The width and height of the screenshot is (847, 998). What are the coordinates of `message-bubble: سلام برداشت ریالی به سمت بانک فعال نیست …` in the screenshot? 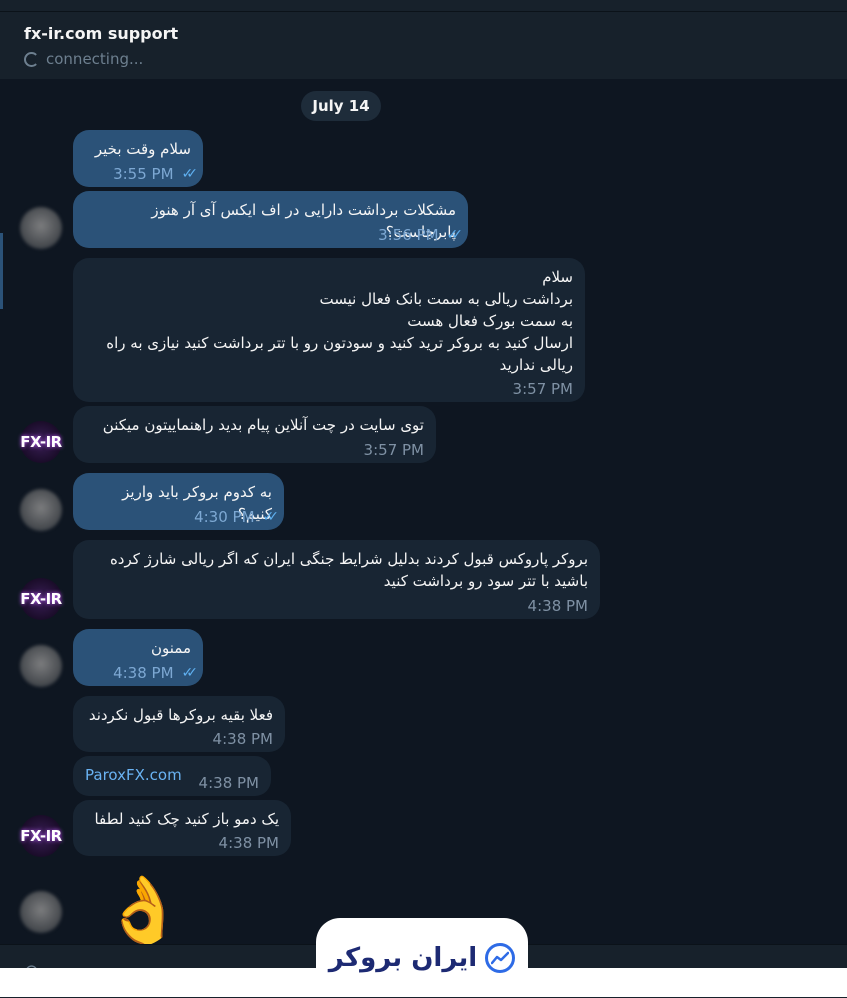 It's located at (329, 330).